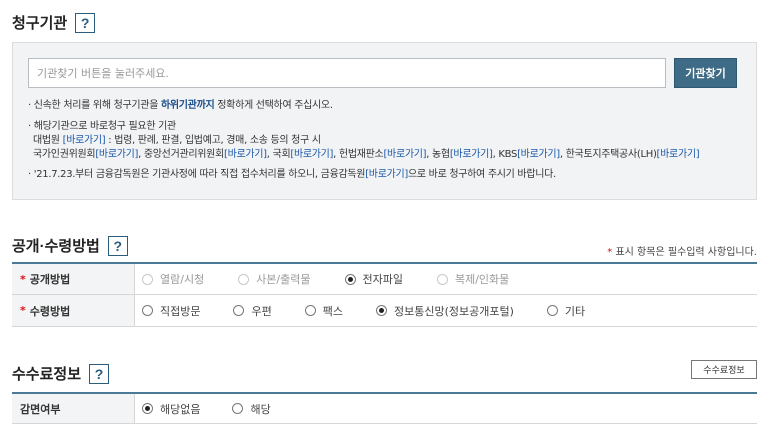  I want to click on row-label: 감면여부, so click(73, 408).